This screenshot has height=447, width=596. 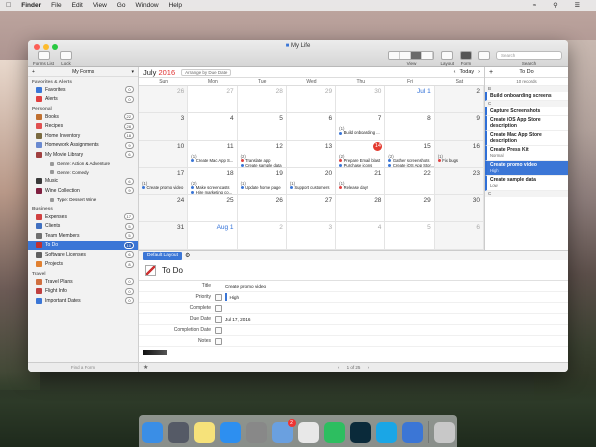 I want to click on calendar-day: 14 (2) Prepare Email blast Purchase icons, so click(x=361, y=154).